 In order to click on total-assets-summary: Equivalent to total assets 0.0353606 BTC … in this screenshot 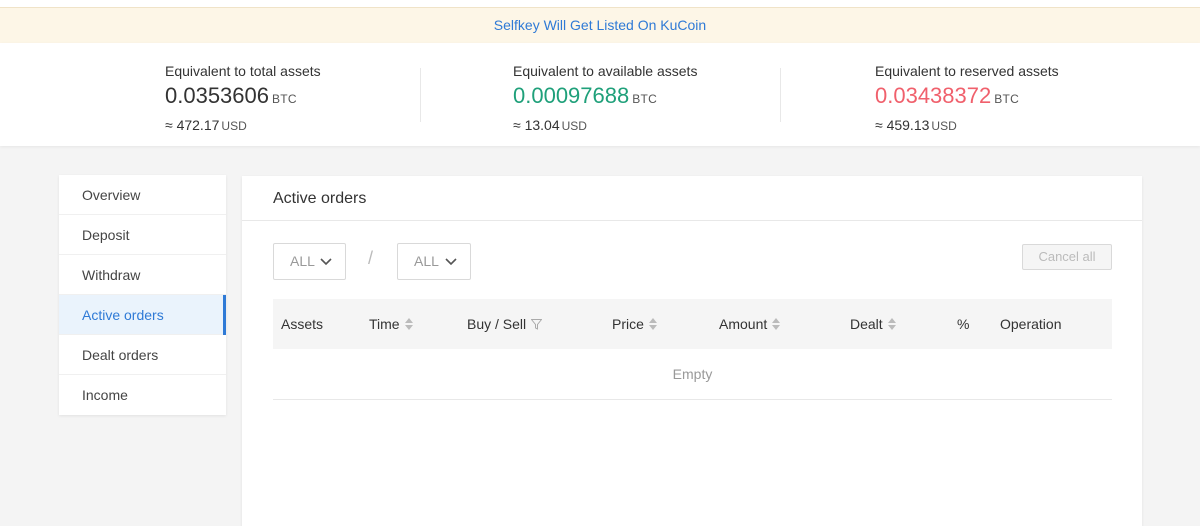, I will do `click(243, 98)`.